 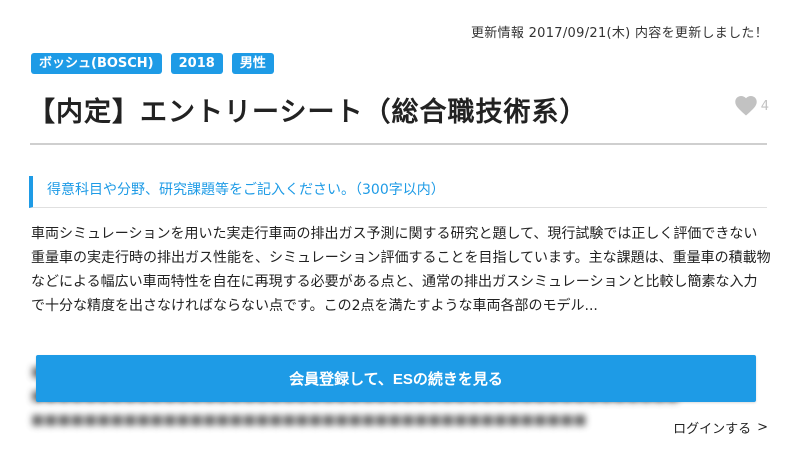 What do you see at coordinates (96, 63) in the screenshot?
I see `tag-company: ボッシュ(BOSCH)` at bounding box center [96, 63].